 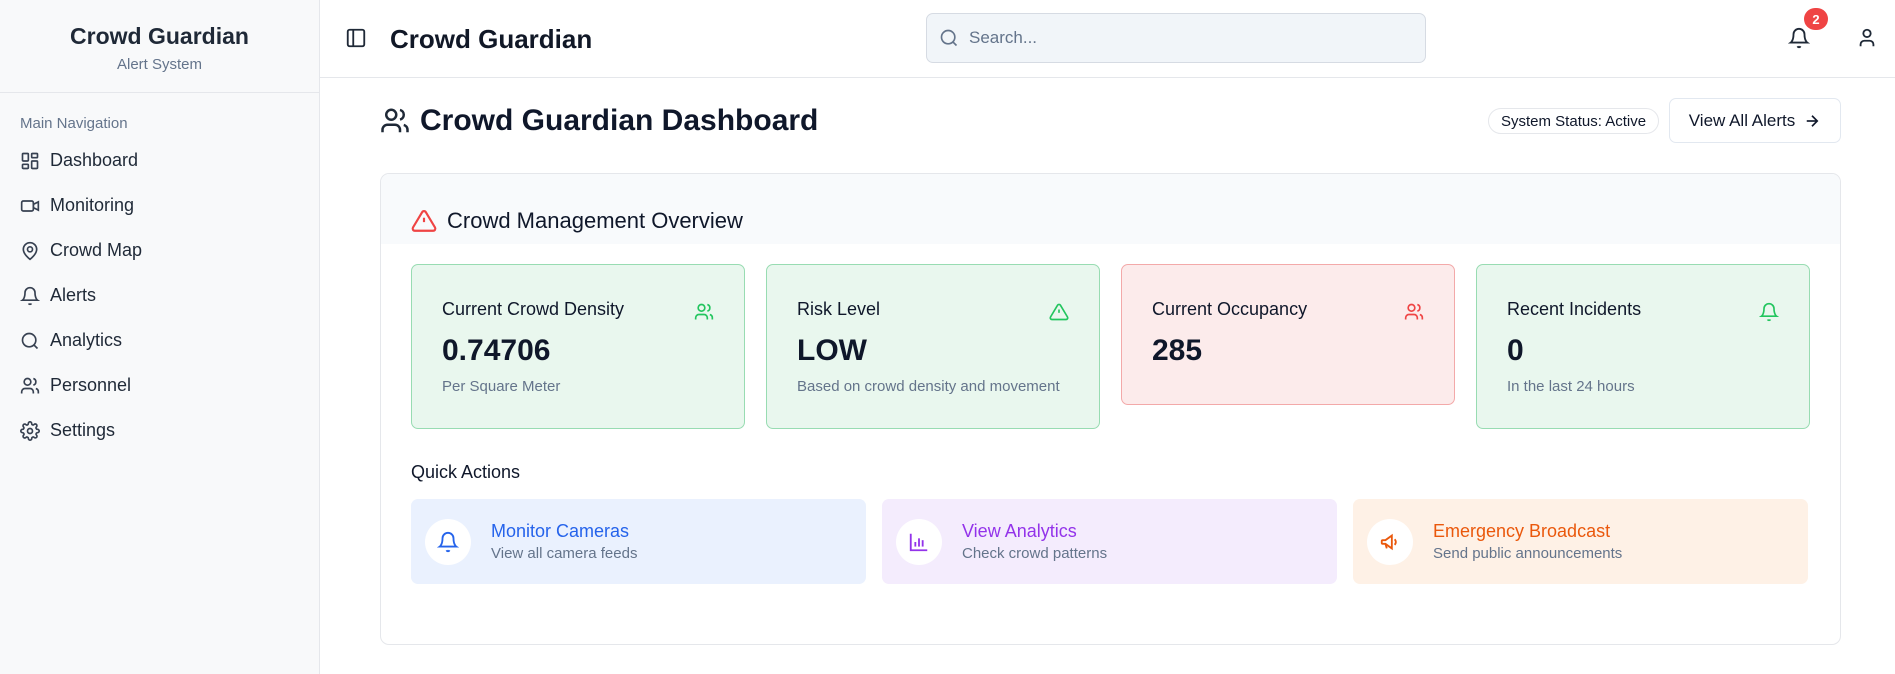 What do you see at coordinates (92, 205) in the screenshot?
I see `sidebar-item-label: Monitoring` at bounding box center [92, 205].